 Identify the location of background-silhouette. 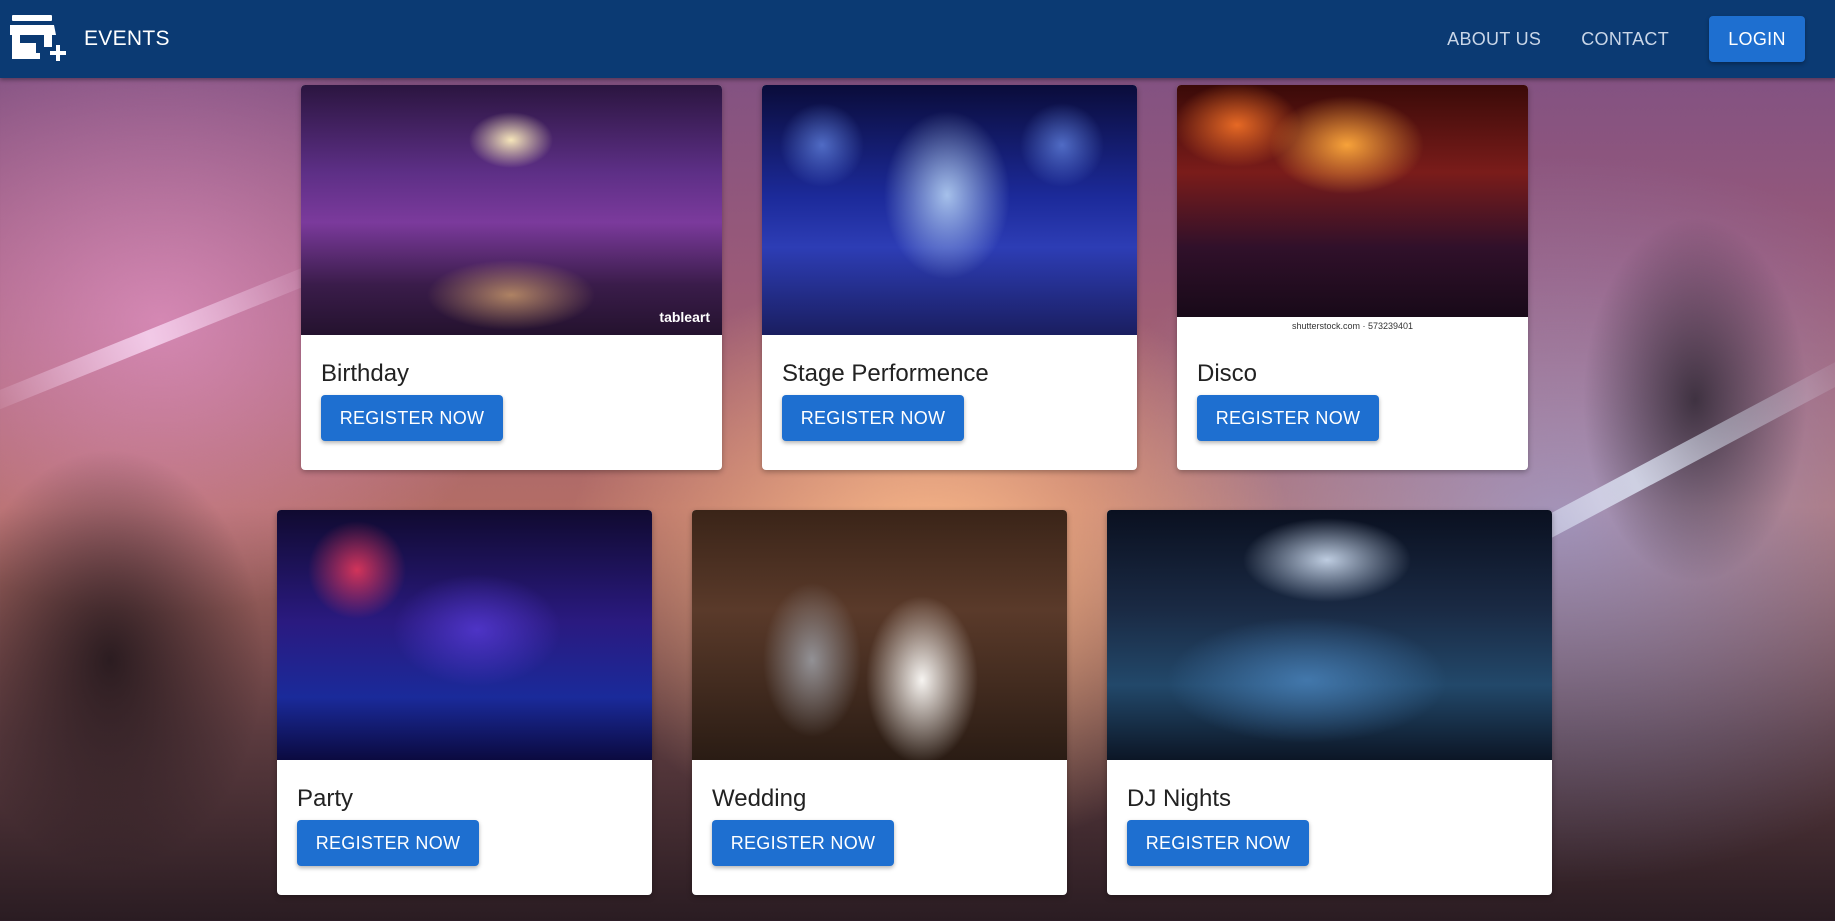
(150, 640).